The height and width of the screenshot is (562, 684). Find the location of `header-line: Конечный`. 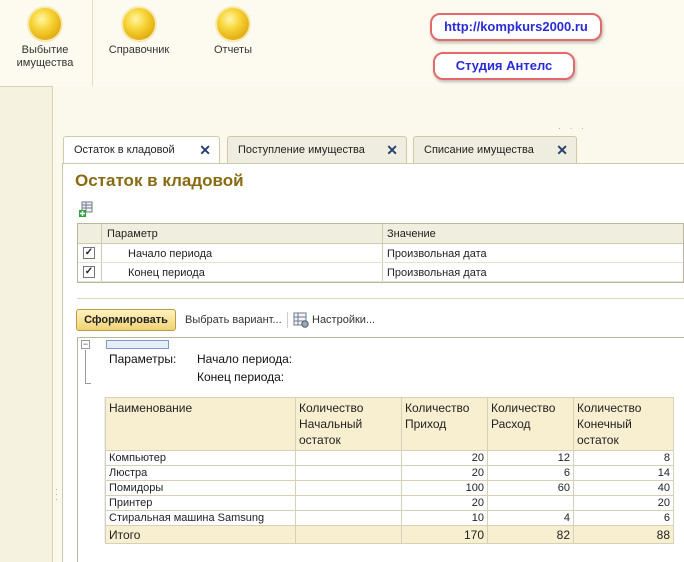

header-line: Конечный is located at coordinates (604, 424).